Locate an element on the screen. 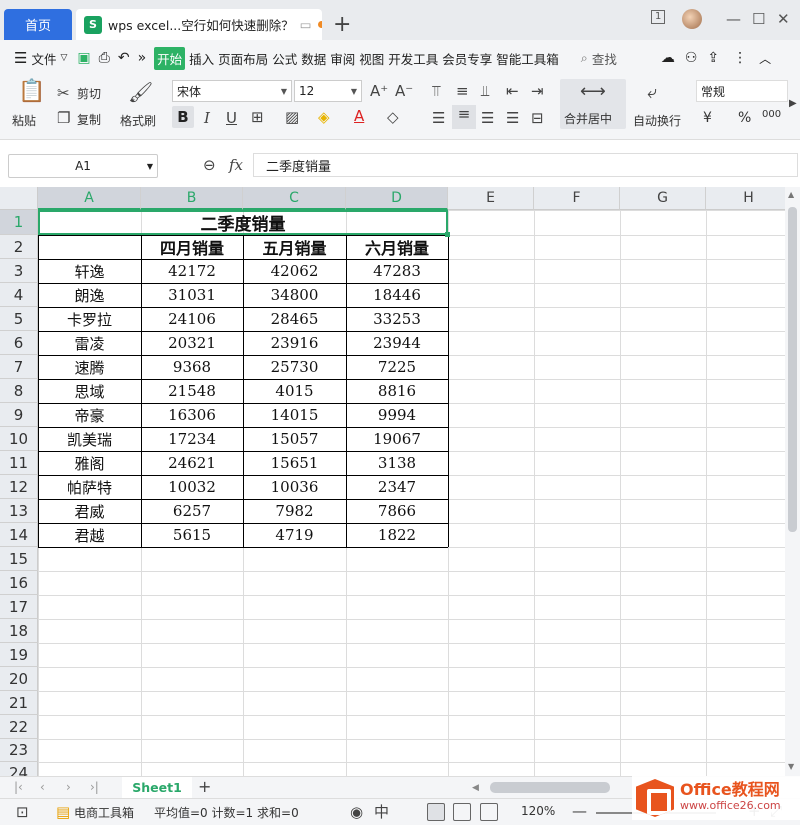 Image resolution: width=800 pixels, height=825 pixels. sales-value-cell: 25730 is located at coordinates (294, 367).